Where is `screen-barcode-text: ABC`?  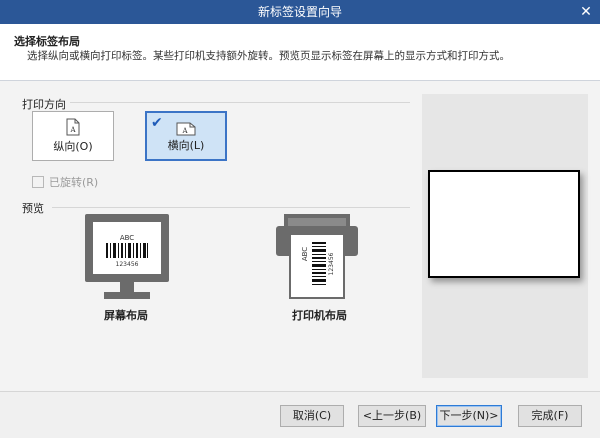
screen-barcode-text: ABC is located at coordinates (127, 238).